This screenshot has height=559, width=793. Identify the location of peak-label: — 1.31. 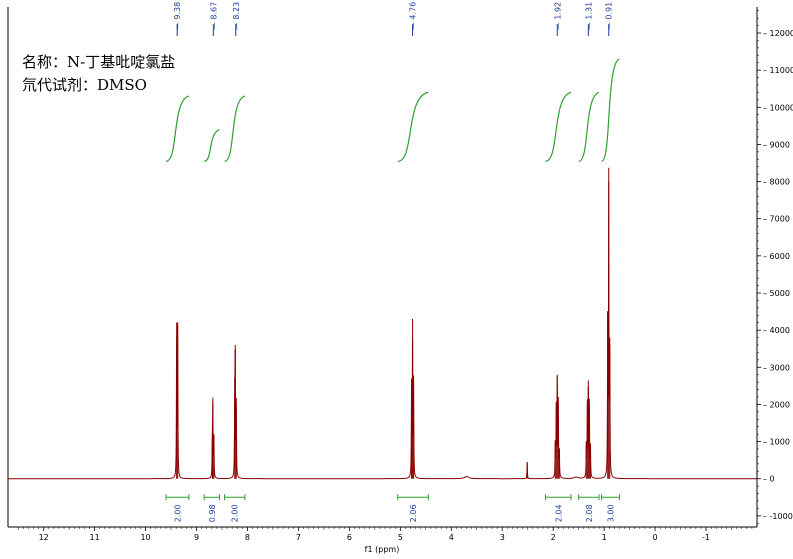
(588, 16).